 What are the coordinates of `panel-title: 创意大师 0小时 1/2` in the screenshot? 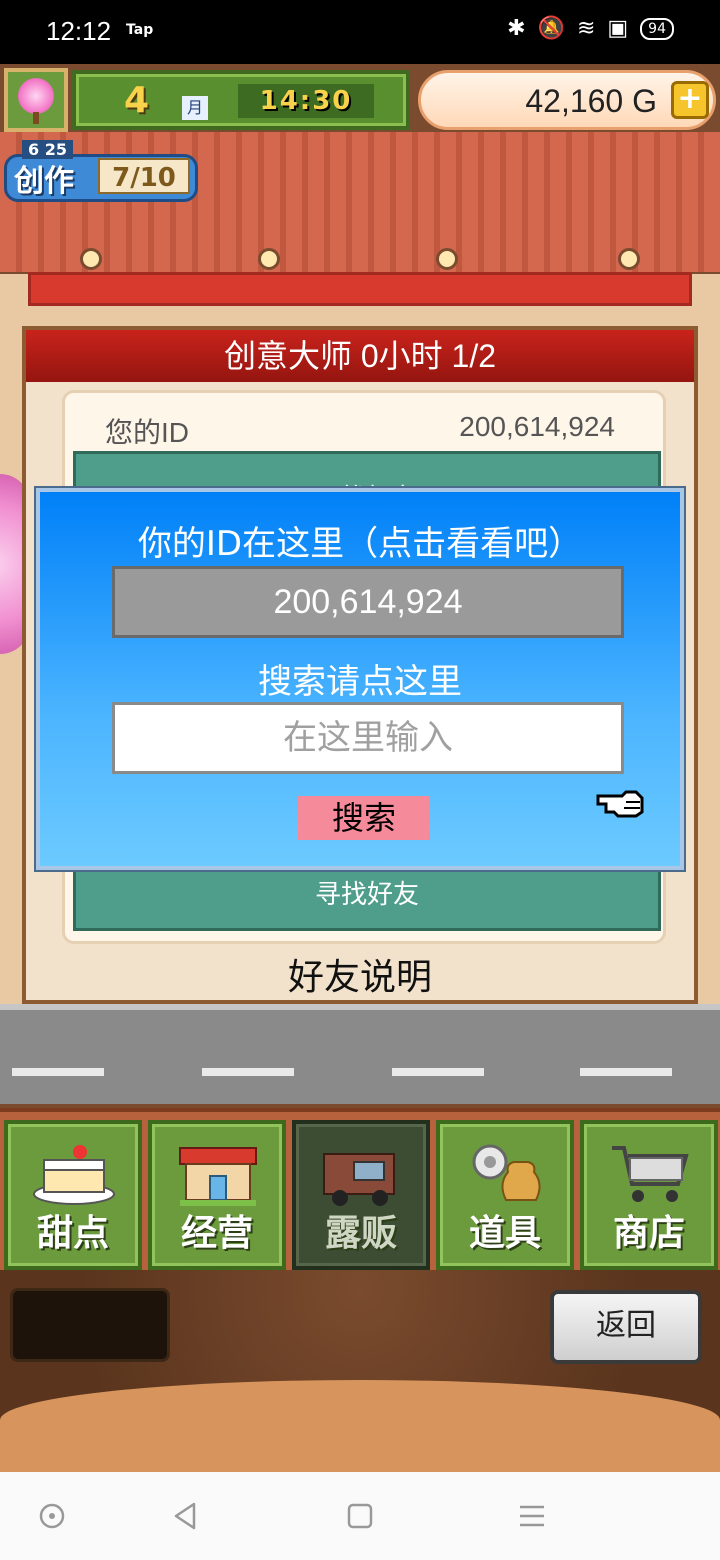 It's located at (360, 356).